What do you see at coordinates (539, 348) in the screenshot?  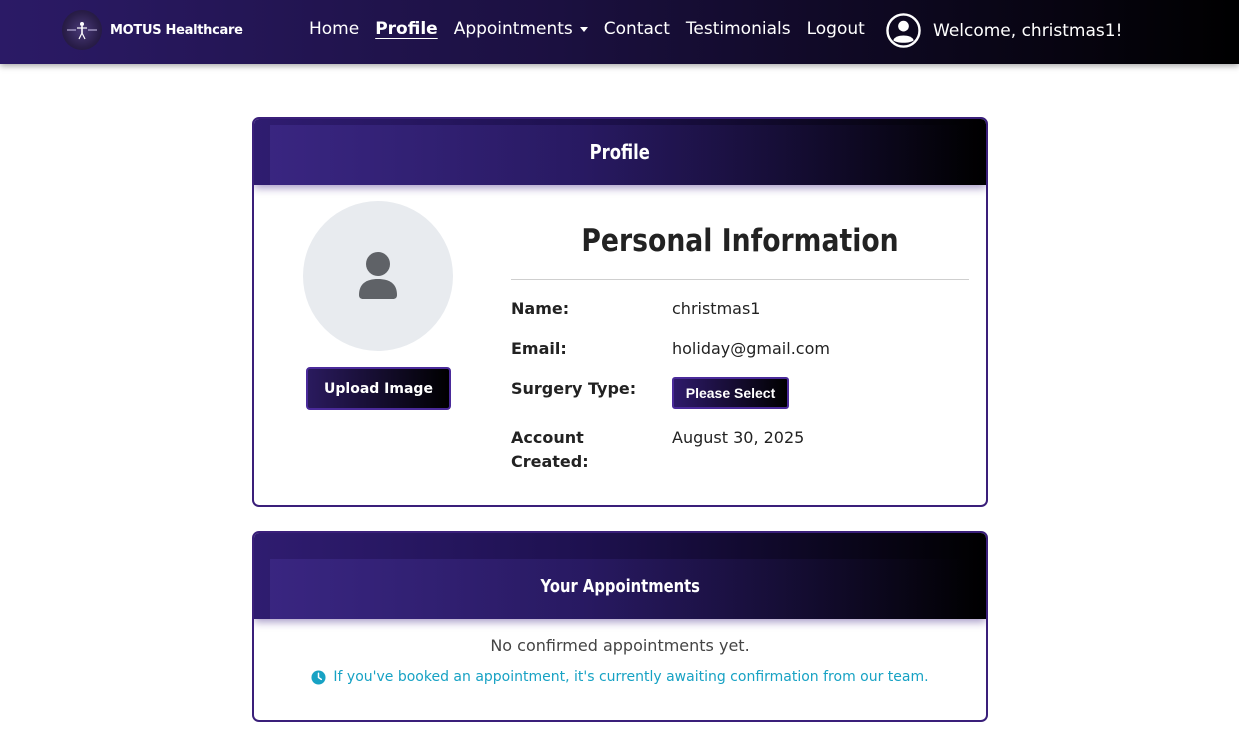 I see `email-label: Email:` at bounding box center [539, 348].